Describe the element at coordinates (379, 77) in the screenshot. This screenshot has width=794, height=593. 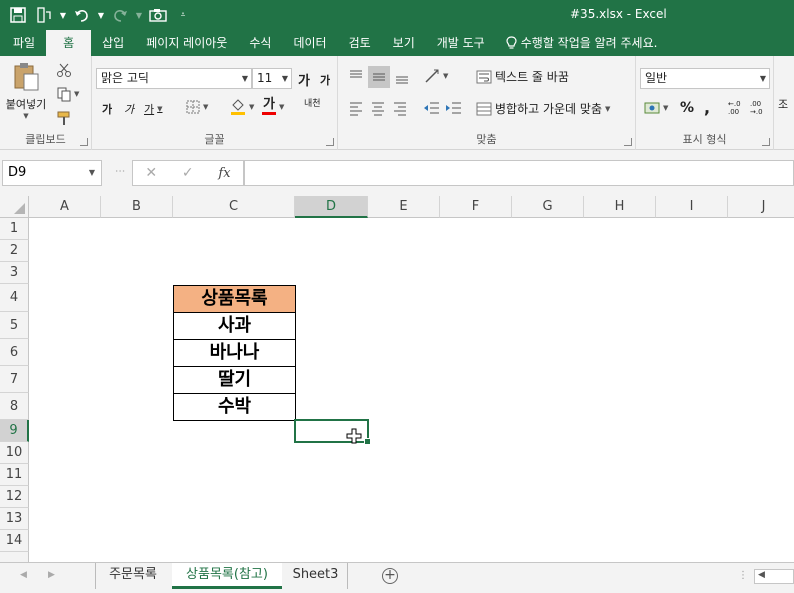
I see `middle-align-button` at that location.